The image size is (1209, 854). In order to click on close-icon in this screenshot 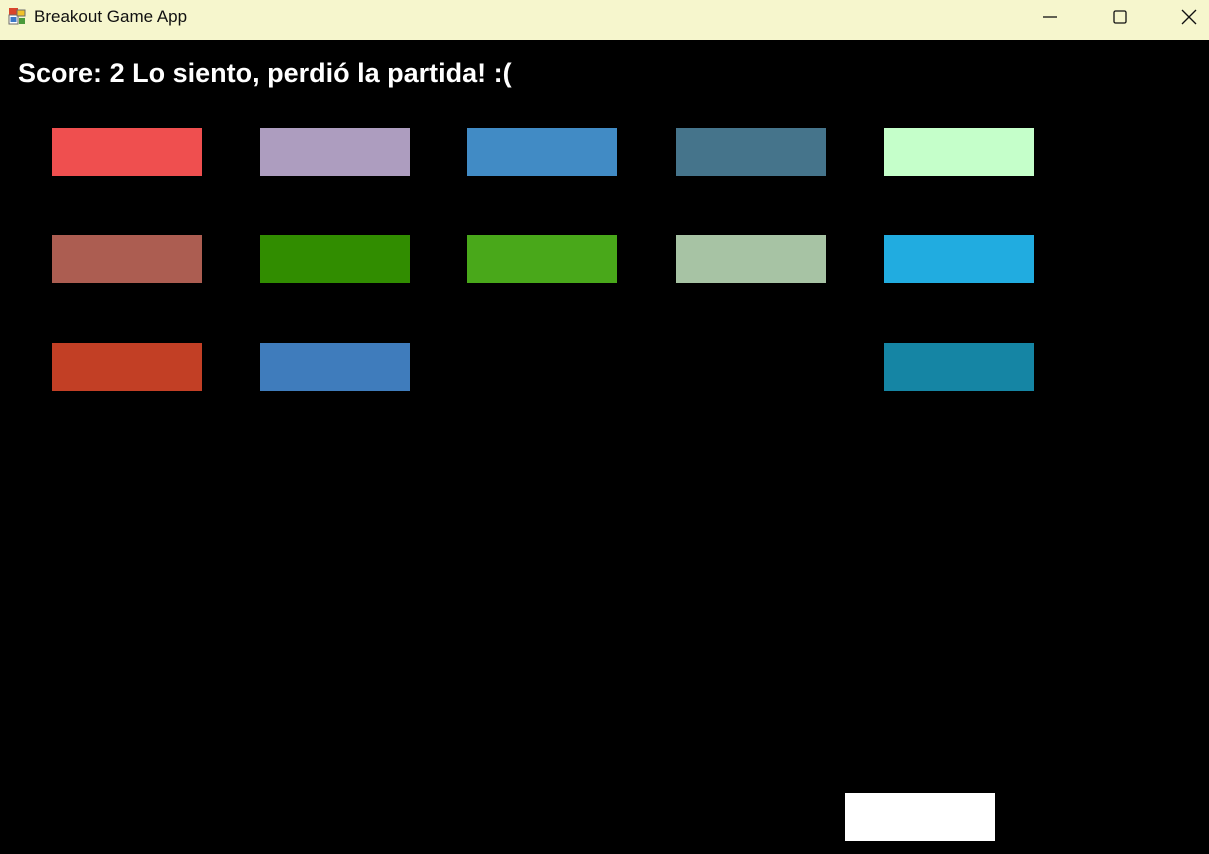, I will do `click(1189, 17)`.